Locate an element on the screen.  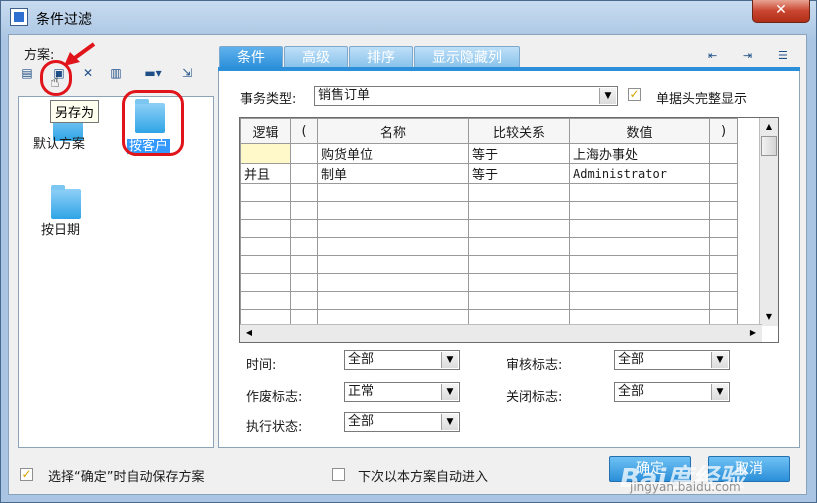
cell-value: 上海办事处 is located at coordinates (639, 153).